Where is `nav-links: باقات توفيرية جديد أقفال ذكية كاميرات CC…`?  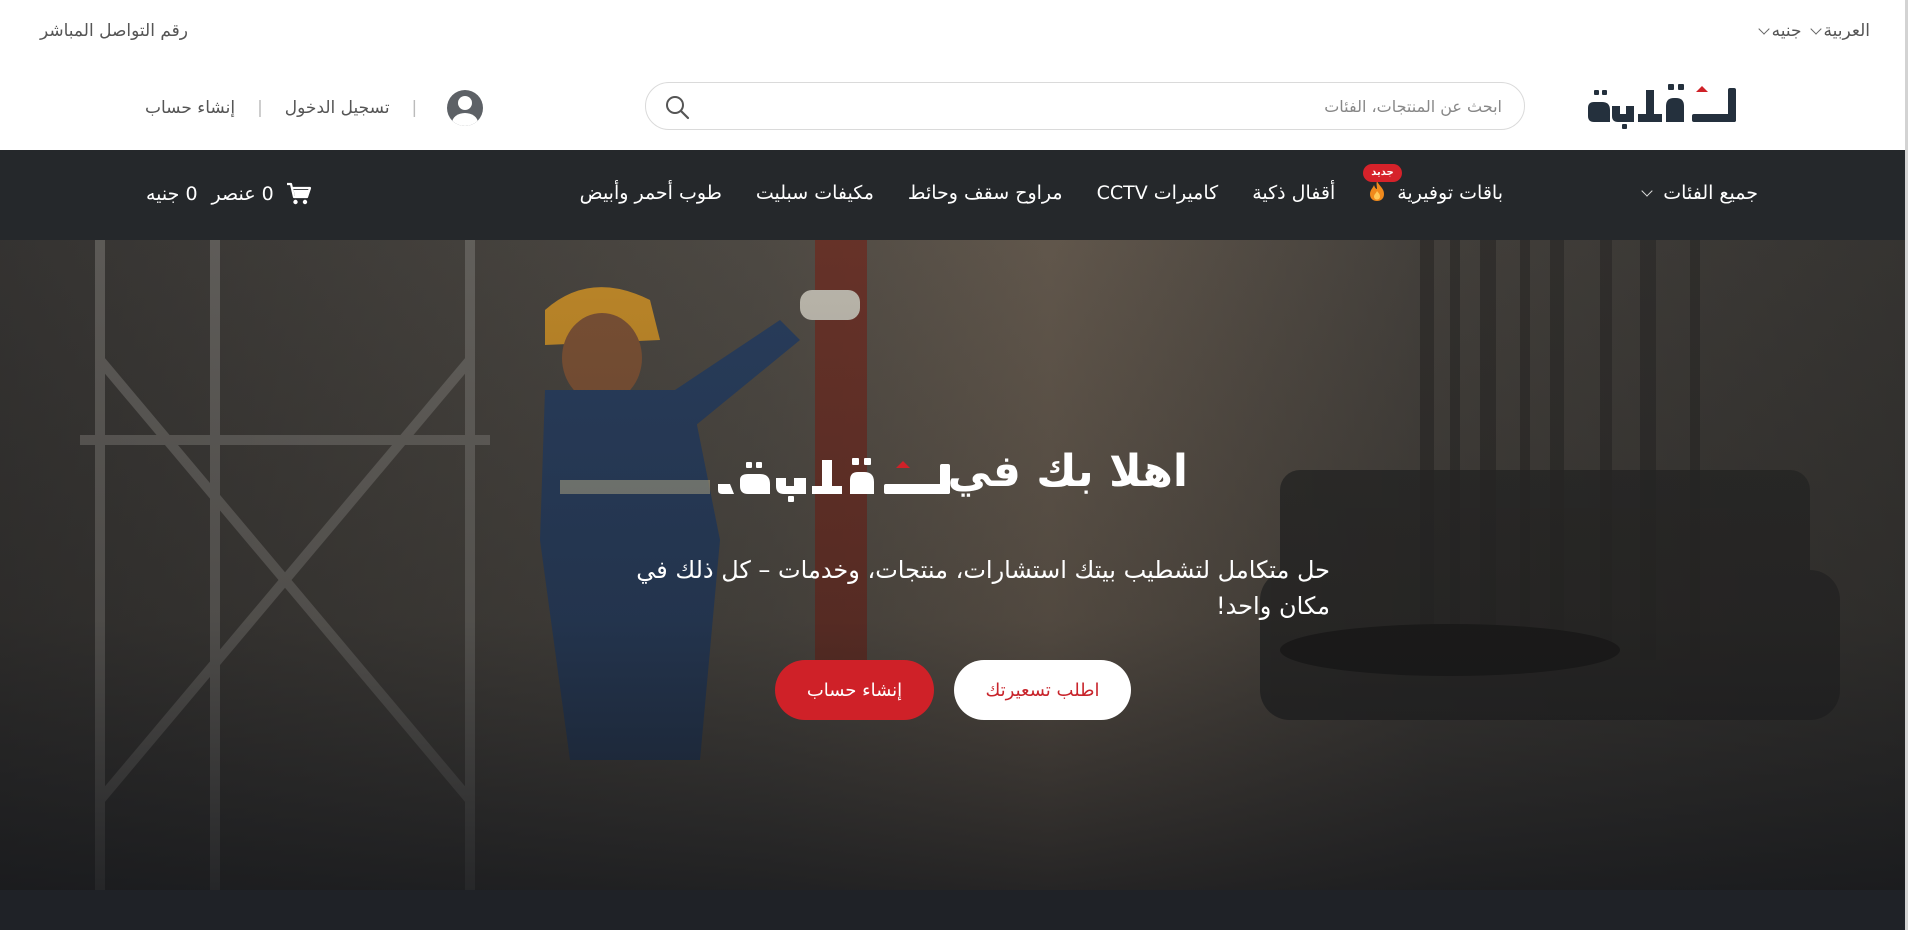
nav-links: باقات توفيرية جديد أقفال ذكية كاميرات CC… is located at coordinates (1041, 184).